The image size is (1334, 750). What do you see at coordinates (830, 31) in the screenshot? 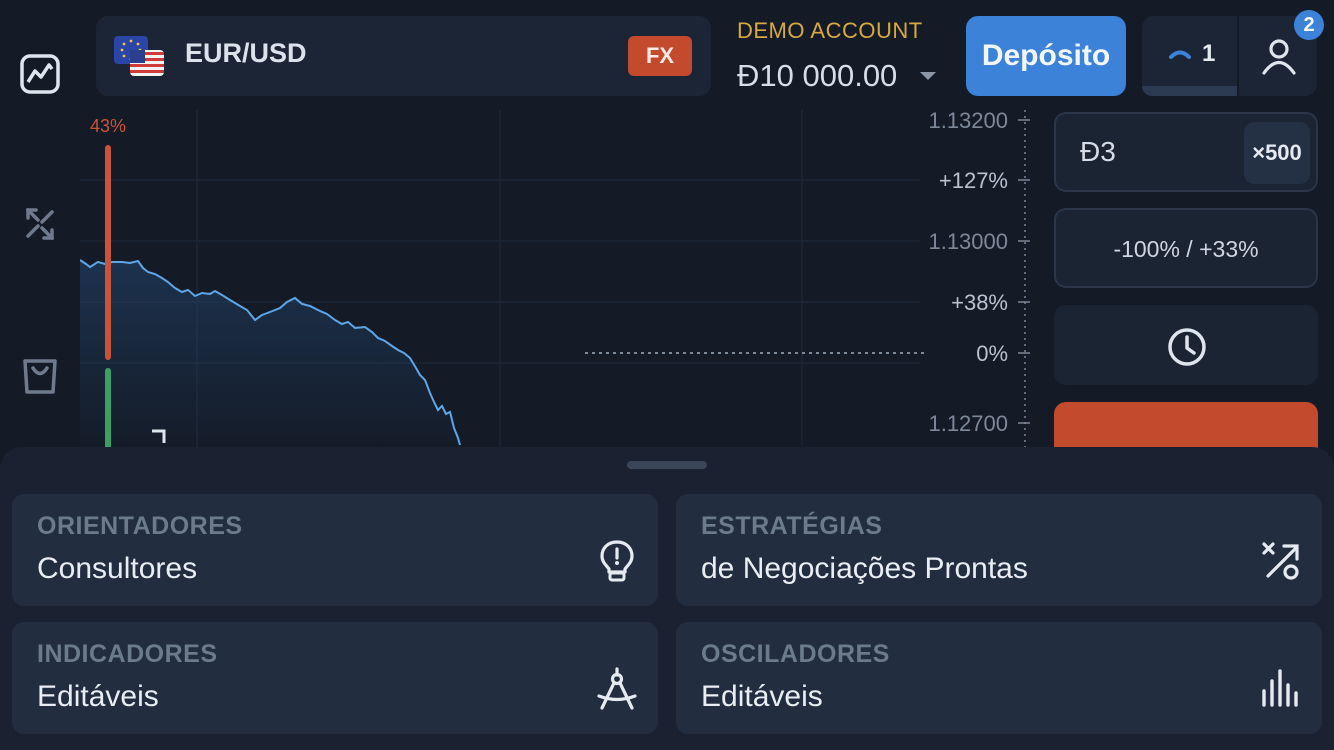
I see `account-type-label: DEMO ACCOUNT` at bounding box center [830, 31].